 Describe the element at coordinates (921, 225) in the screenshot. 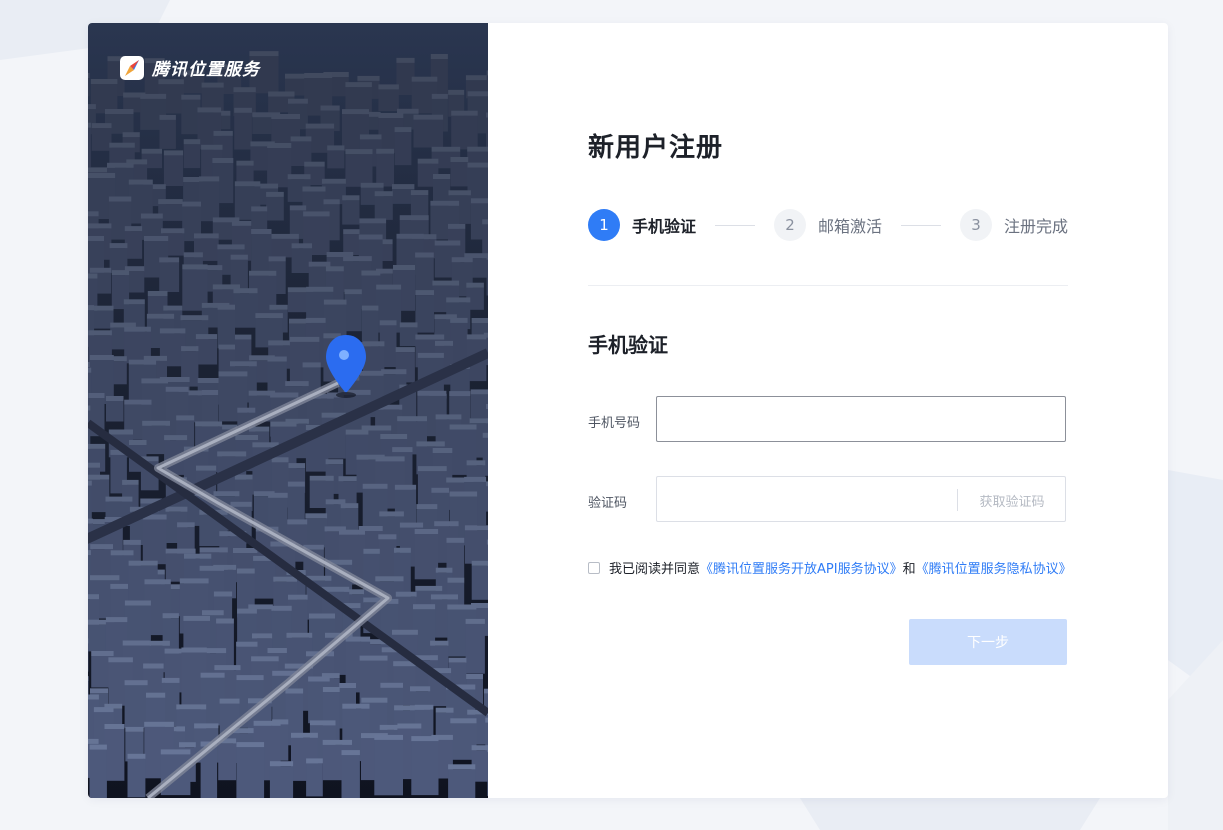

I see `step-connector` at that location.